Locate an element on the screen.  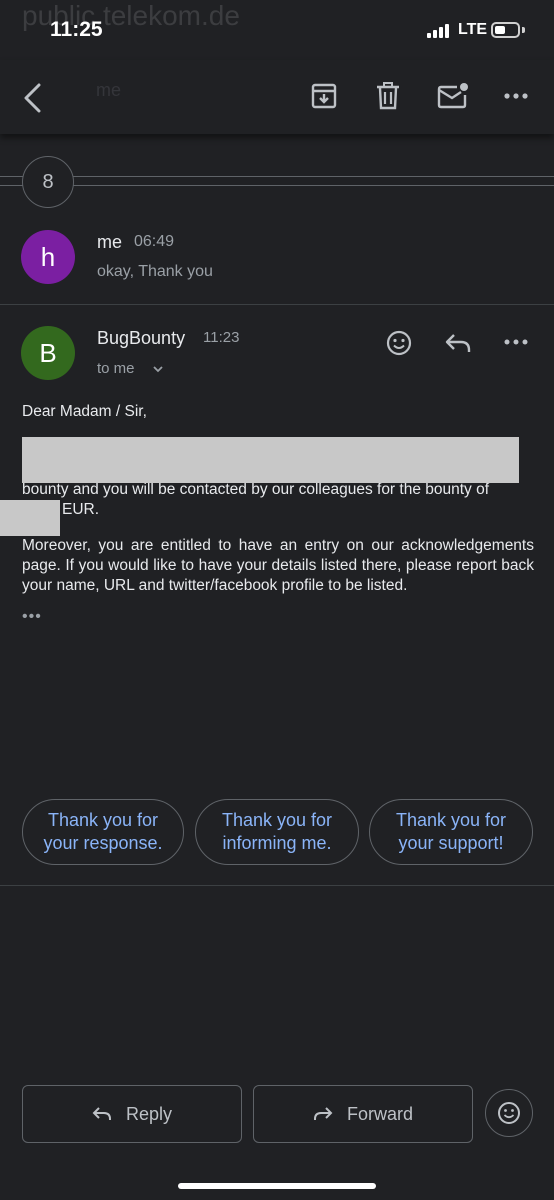
back-arrow-icon is located at coordinates (32, 98).